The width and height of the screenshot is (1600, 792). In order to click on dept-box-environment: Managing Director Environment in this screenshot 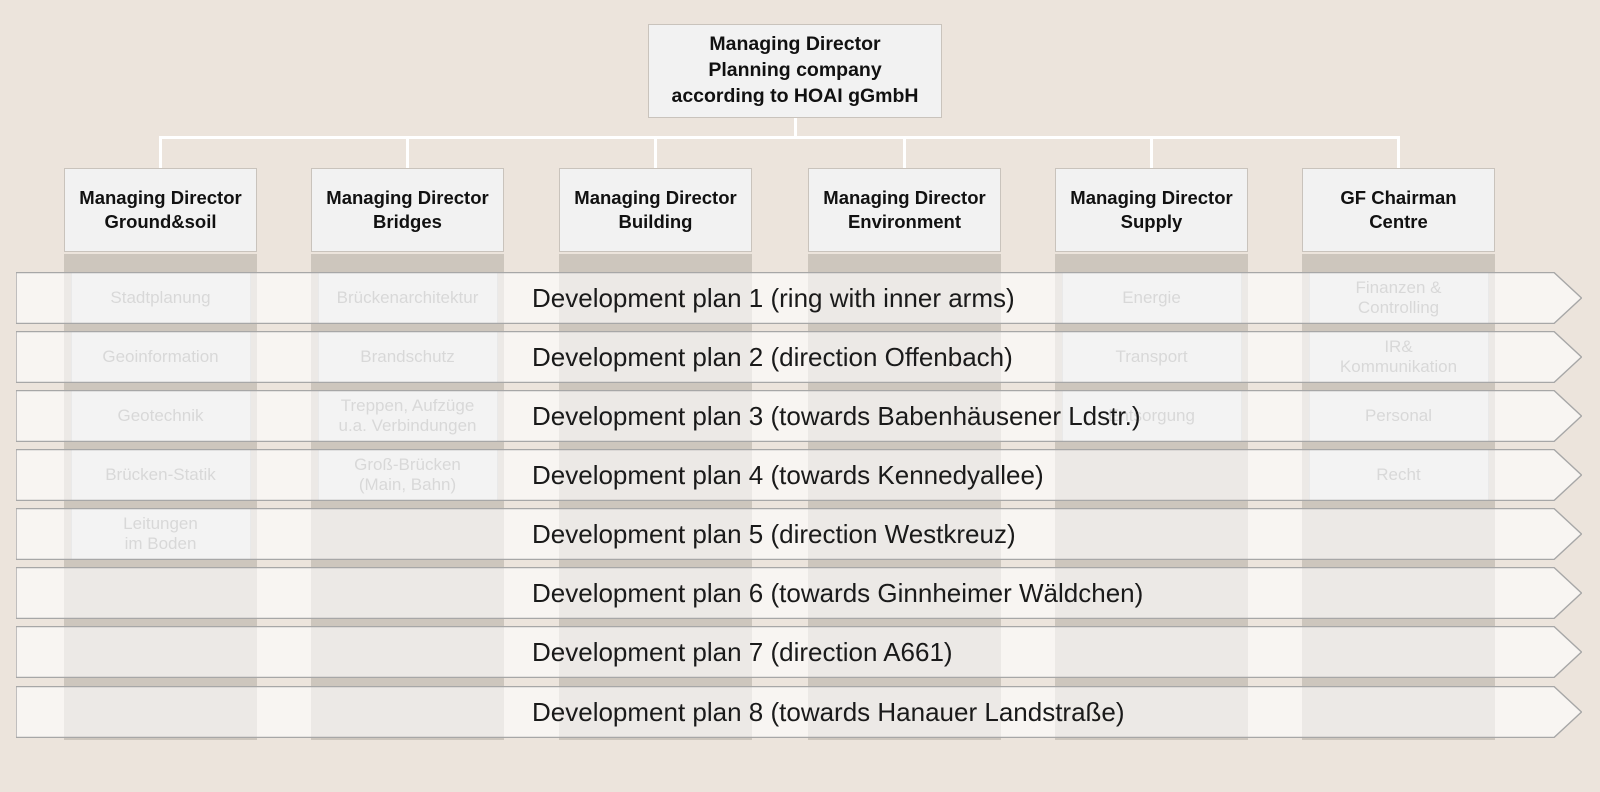, I will do `click(904, 210)`.